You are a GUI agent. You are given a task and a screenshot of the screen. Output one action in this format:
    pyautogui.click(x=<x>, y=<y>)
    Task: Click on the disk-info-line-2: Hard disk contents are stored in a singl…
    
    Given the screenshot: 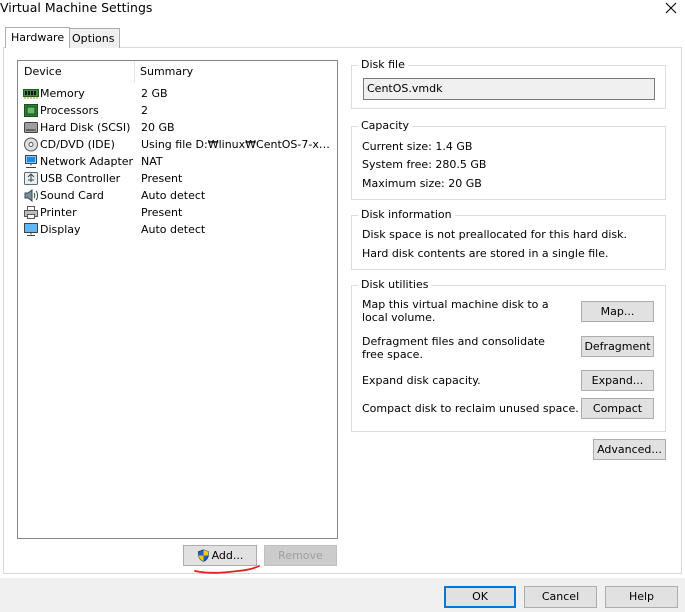 What is the action you would take?
    pyautogui.click(x=485, y=253)
    